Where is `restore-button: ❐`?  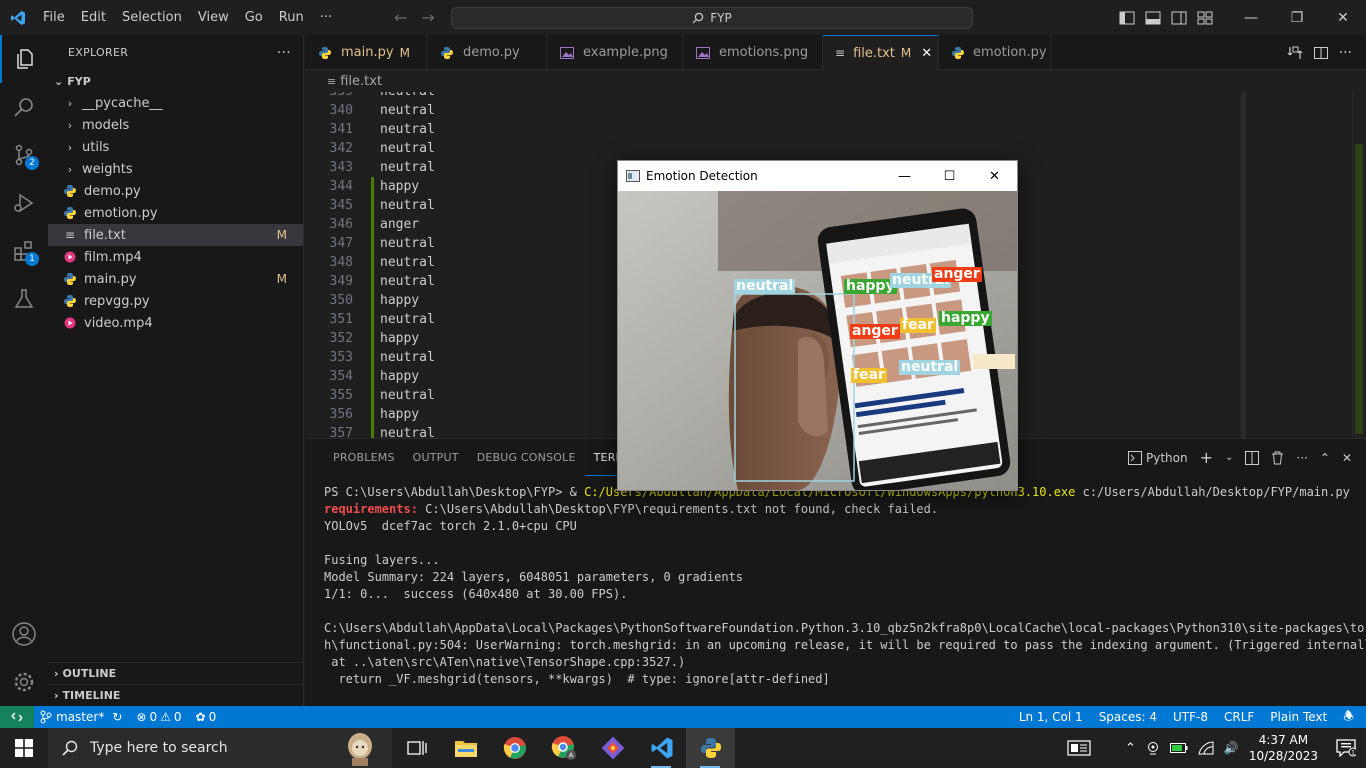 restore-button: ❐ is located at coordinates (1297, 17).